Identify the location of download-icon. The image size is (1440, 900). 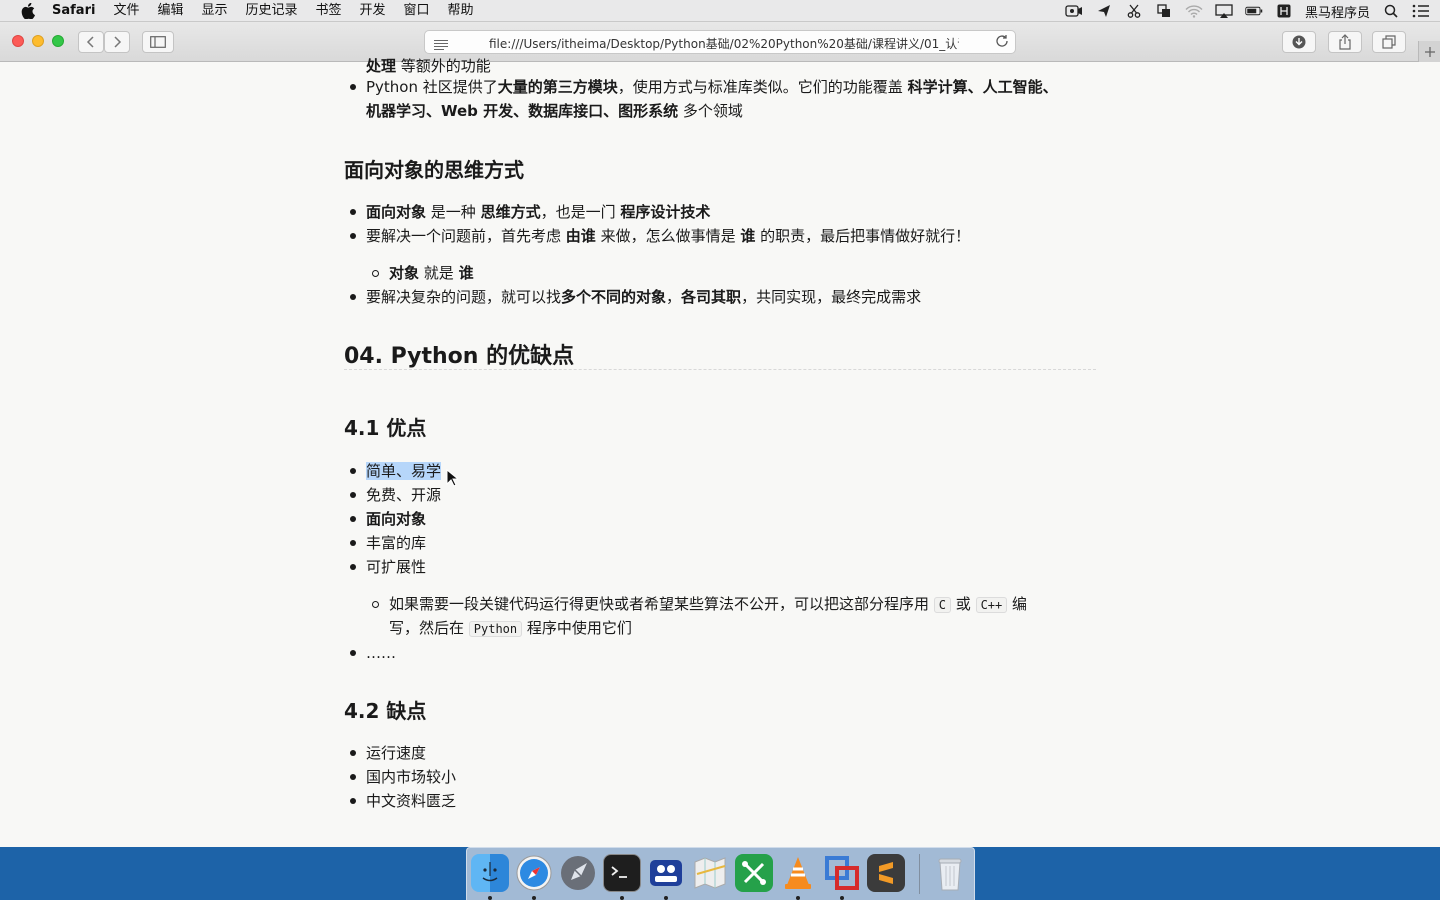
(1299, 42).